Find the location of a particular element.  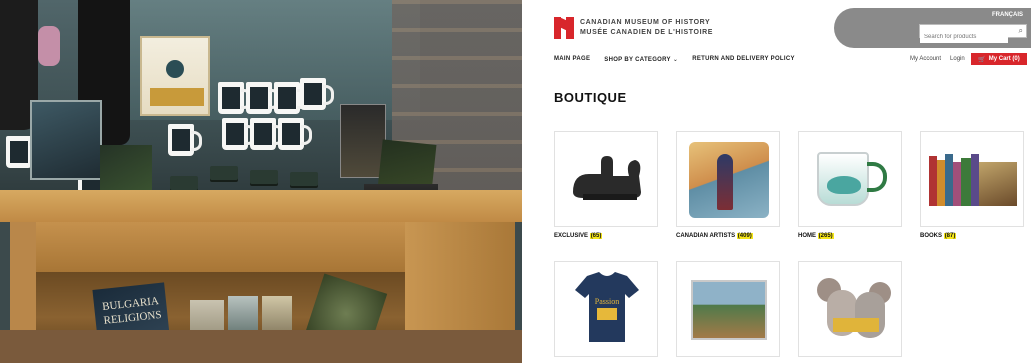

whale-decoration is located at coordinates (844, 185).